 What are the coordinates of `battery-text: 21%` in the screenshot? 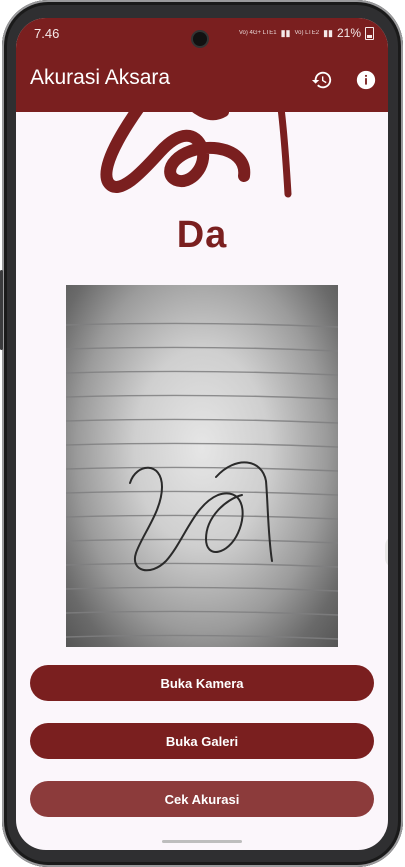 It's located at (348, 33).